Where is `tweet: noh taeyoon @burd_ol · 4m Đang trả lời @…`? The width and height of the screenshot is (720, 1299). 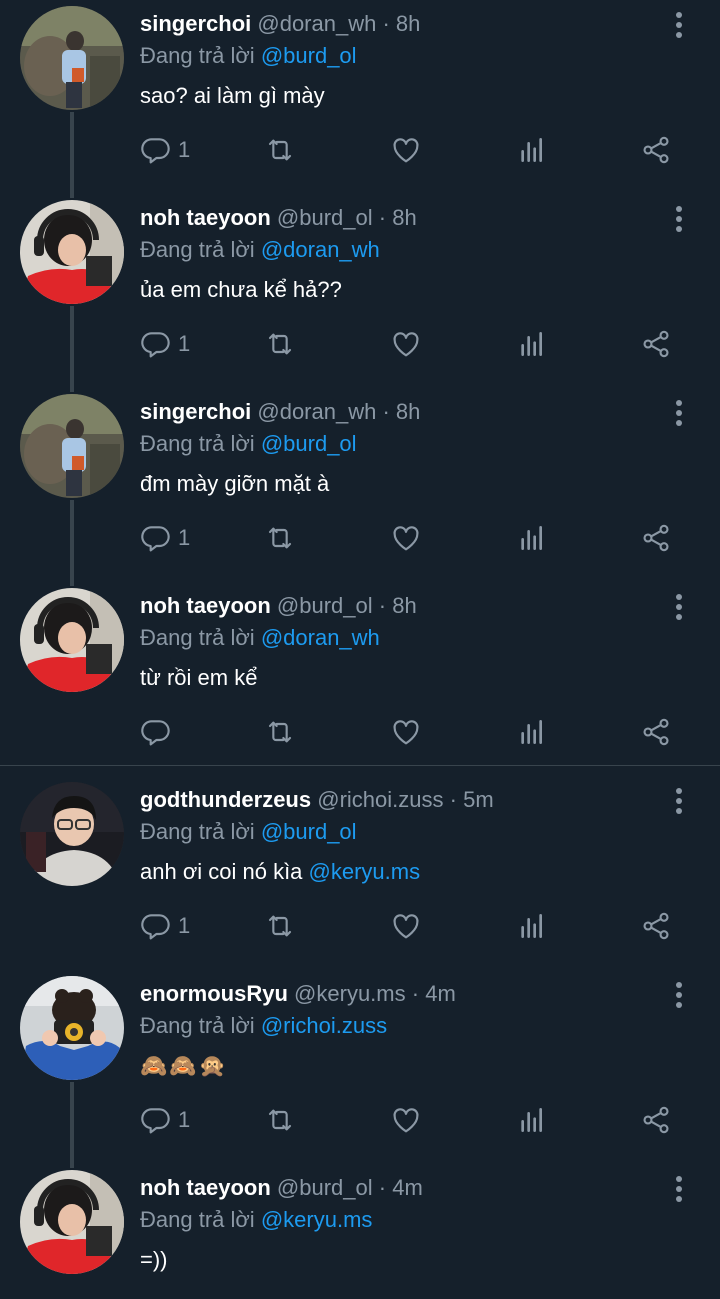 tweet: noh taeyoon @burd_ol · 4m Đang trả lời @… is located at coordinates (360, 1231).